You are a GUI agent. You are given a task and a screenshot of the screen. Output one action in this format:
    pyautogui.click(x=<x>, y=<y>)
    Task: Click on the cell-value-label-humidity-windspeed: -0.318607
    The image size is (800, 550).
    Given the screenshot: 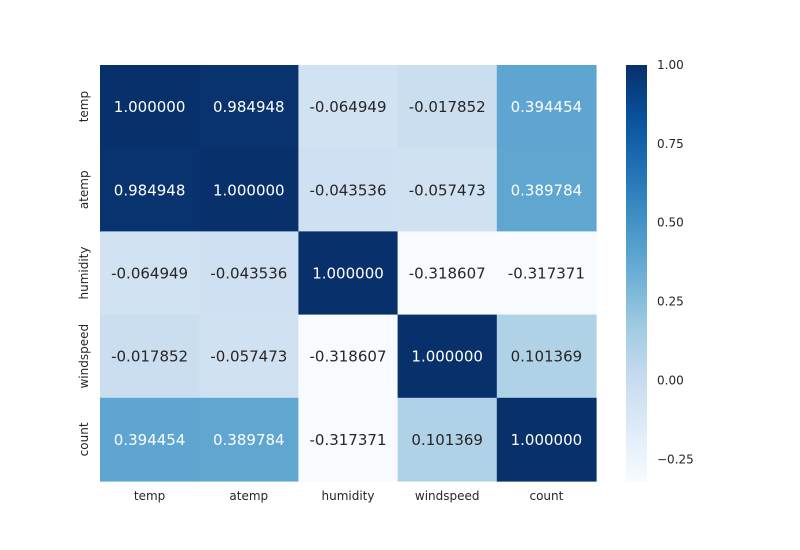 What is the action you would take?
    pyautogui.click(x=447, y=274)
    